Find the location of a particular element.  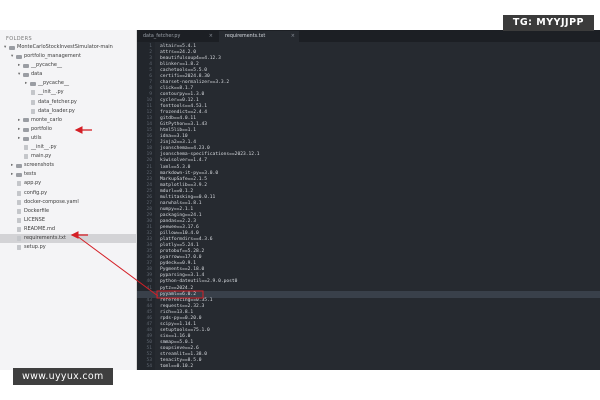

pyyaml-highlight-box is located at coordinates (180, 294).